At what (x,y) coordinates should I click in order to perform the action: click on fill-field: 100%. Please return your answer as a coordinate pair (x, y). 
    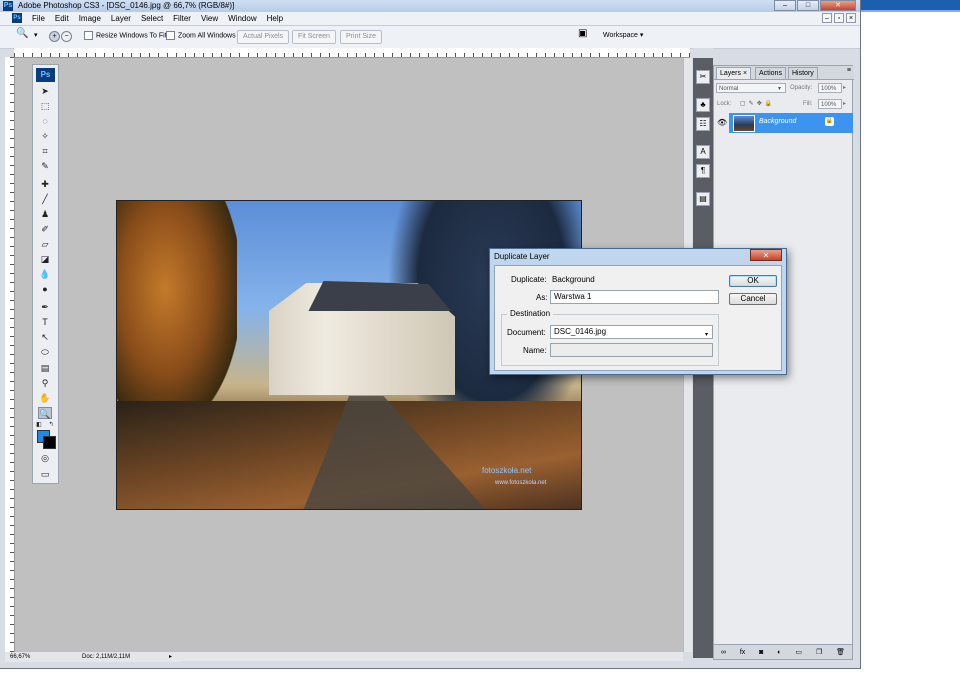
    Looking at the image, I should click on (830, 104).